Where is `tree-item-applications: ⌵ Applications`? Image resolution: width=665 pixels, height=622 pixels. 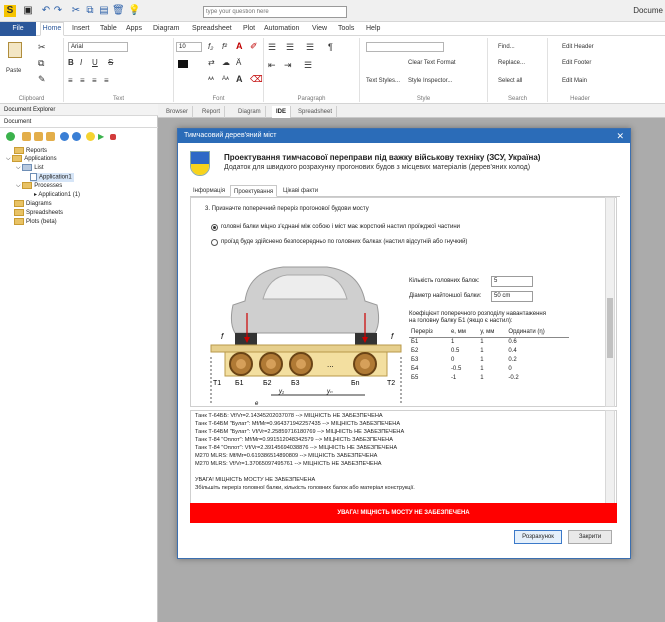
tree-item-applications: ⌵ Applications is located at coordinates (31, 159).